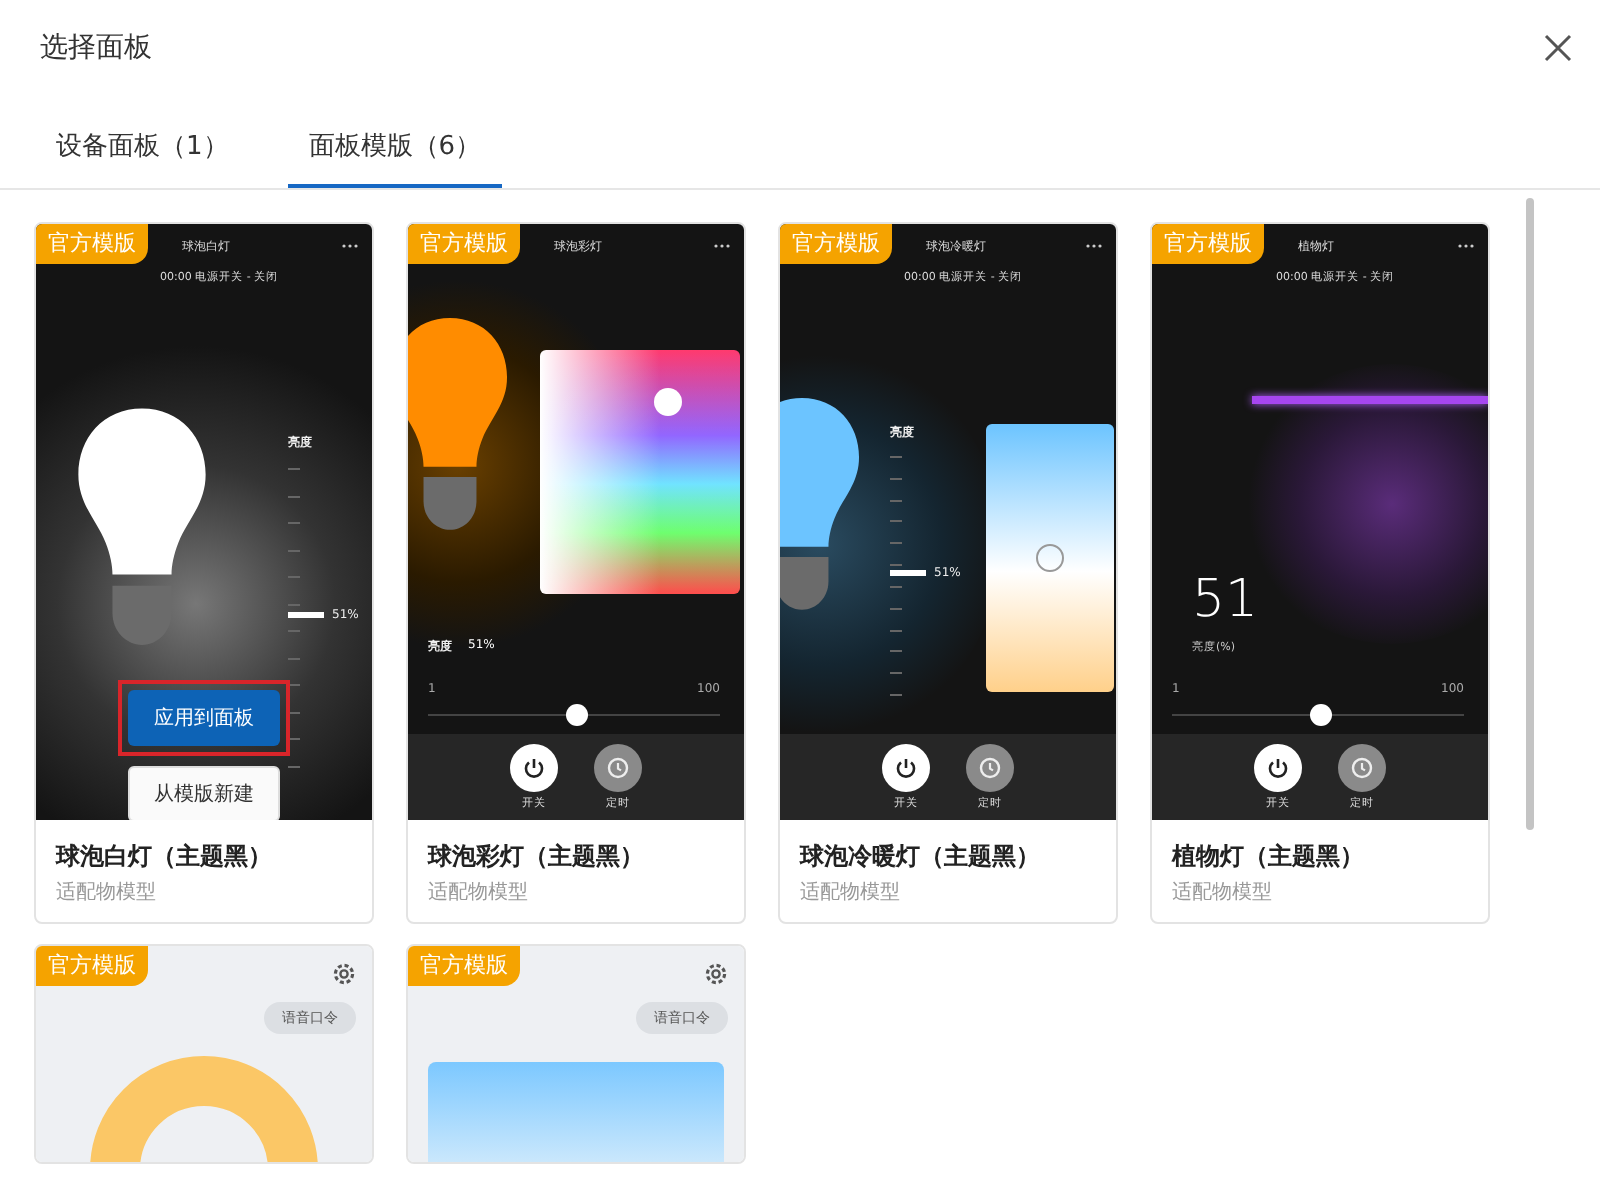  Describe the element at coordinates (96, 48) in the screenshot. I see `dialog-title: 选择面板` at that location.